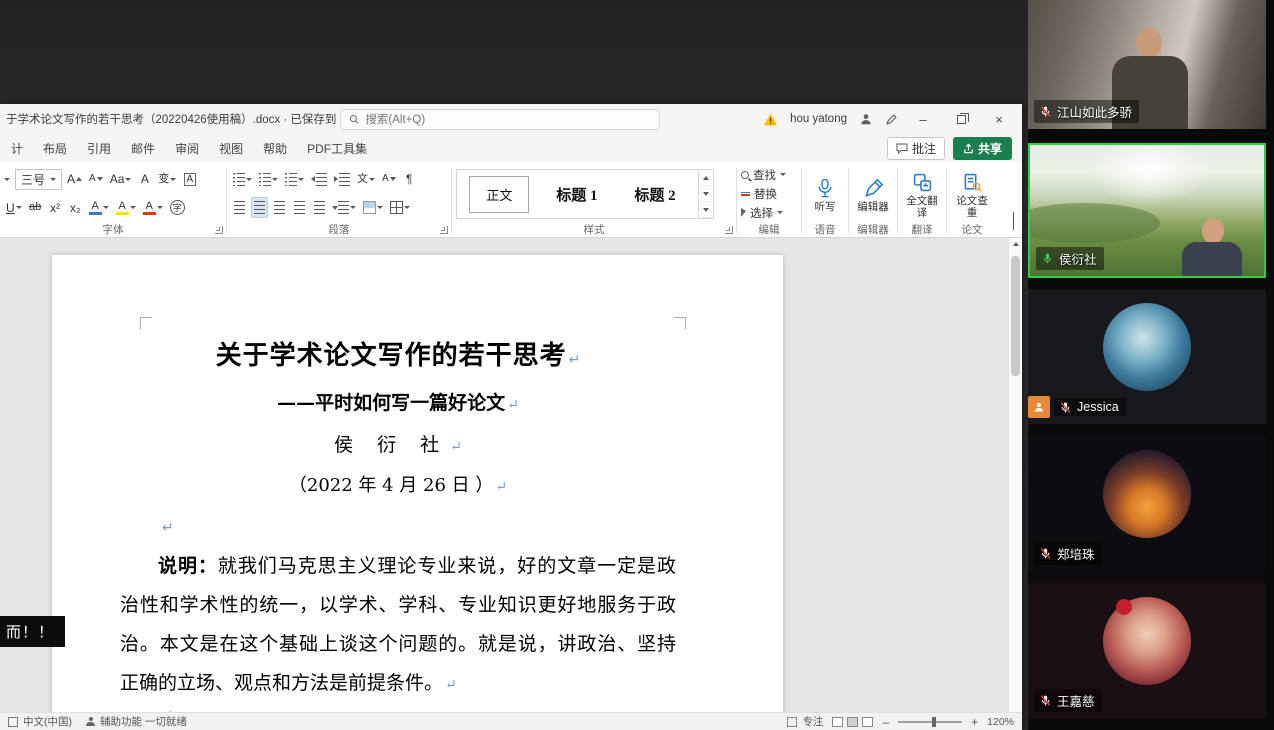  Describe the element at coordinates (167, 179) in the screenshot. I see `chinese-convert-button: 变` at that location.